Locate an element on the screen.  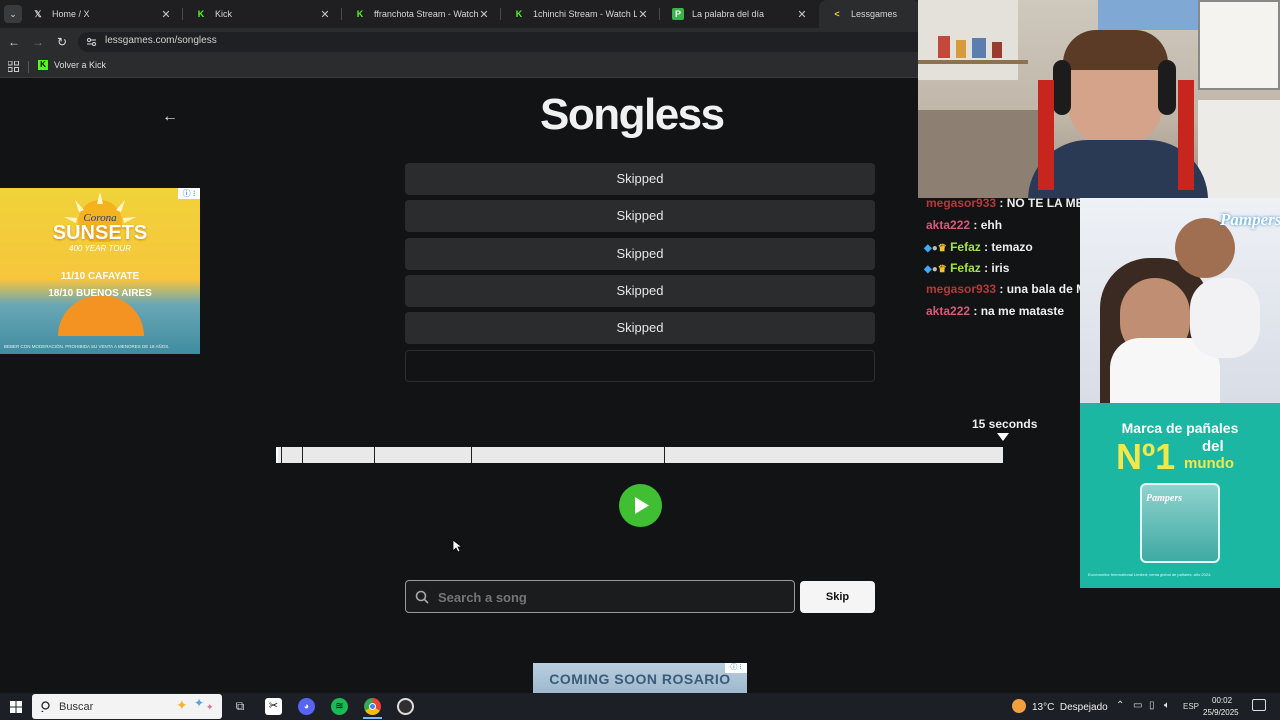
ad-line-1: 11/10 CAFAYATE is located at coordinates (100, 276).